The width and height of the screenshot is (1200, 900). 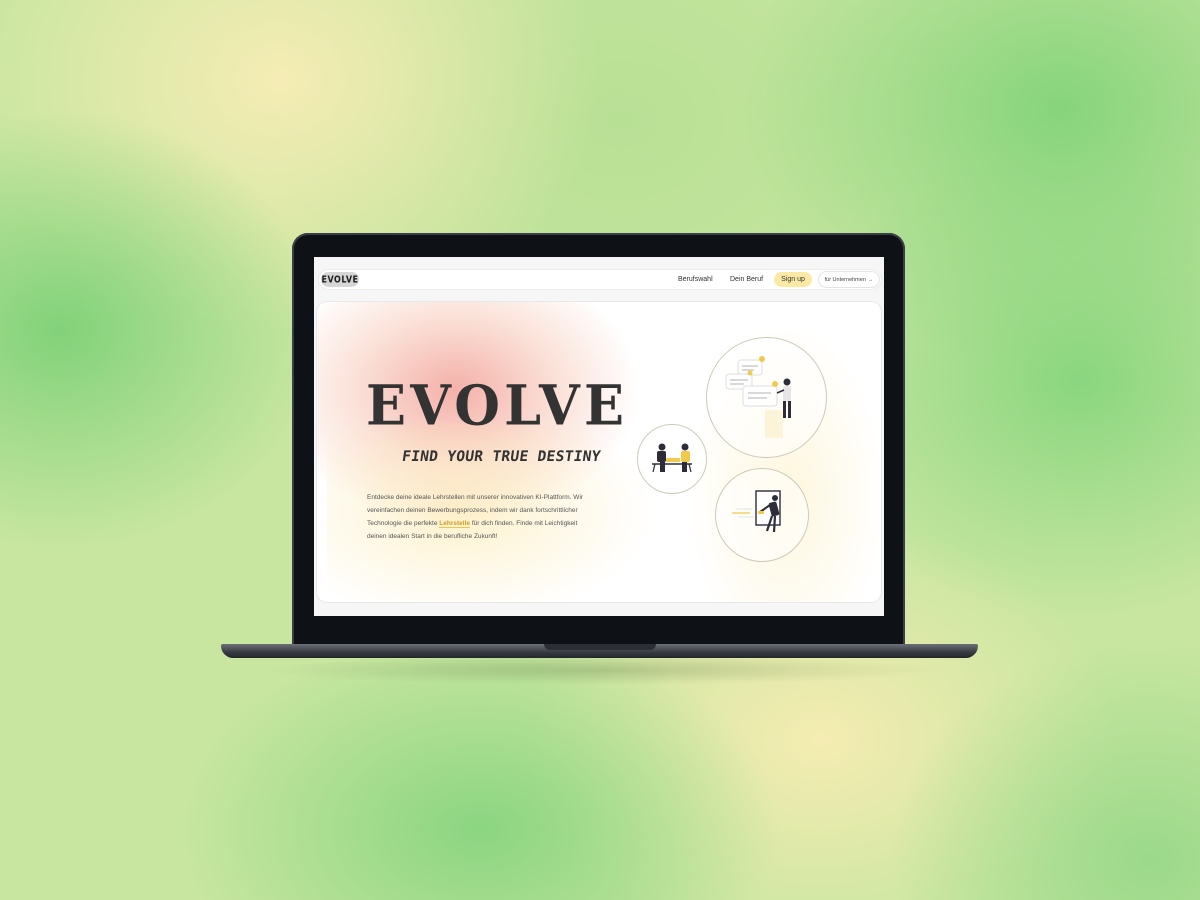 I want to click on laptop-shadow, so click(x=600, y=670).